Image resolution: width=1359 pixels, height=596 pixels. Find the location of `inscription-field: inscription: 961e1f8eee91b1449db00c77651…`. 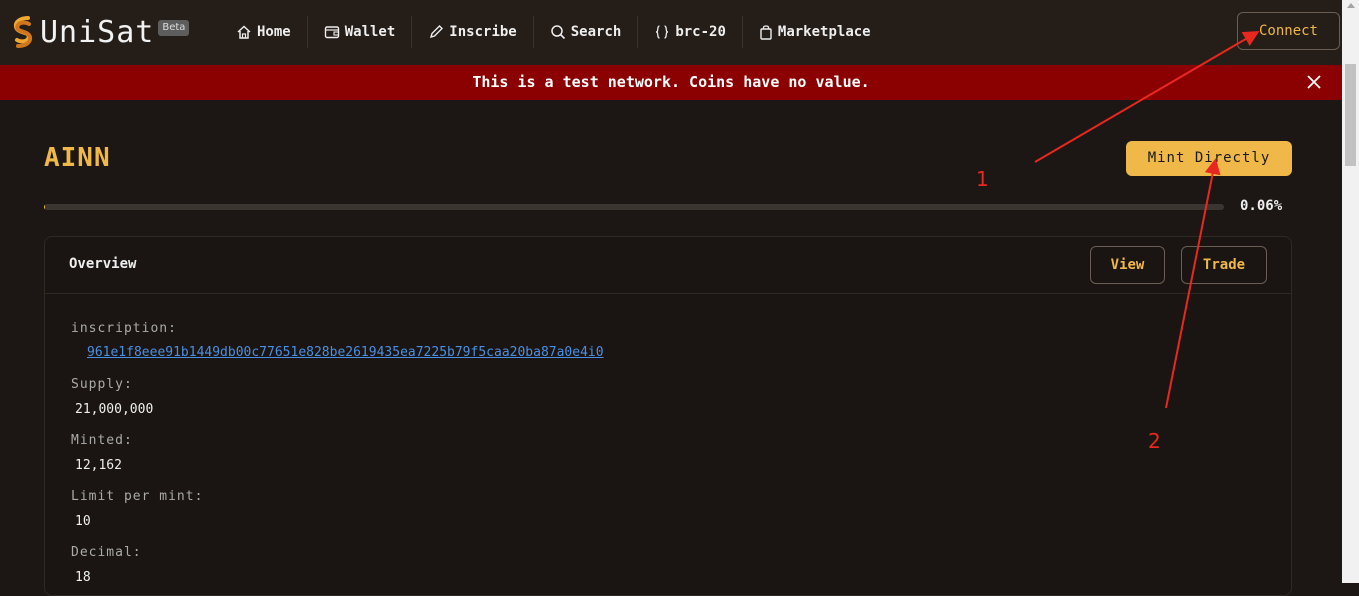

inscription-field: inscription: 961e1f8eee91b1449db00c77651… is located at coordinates (337, 340).